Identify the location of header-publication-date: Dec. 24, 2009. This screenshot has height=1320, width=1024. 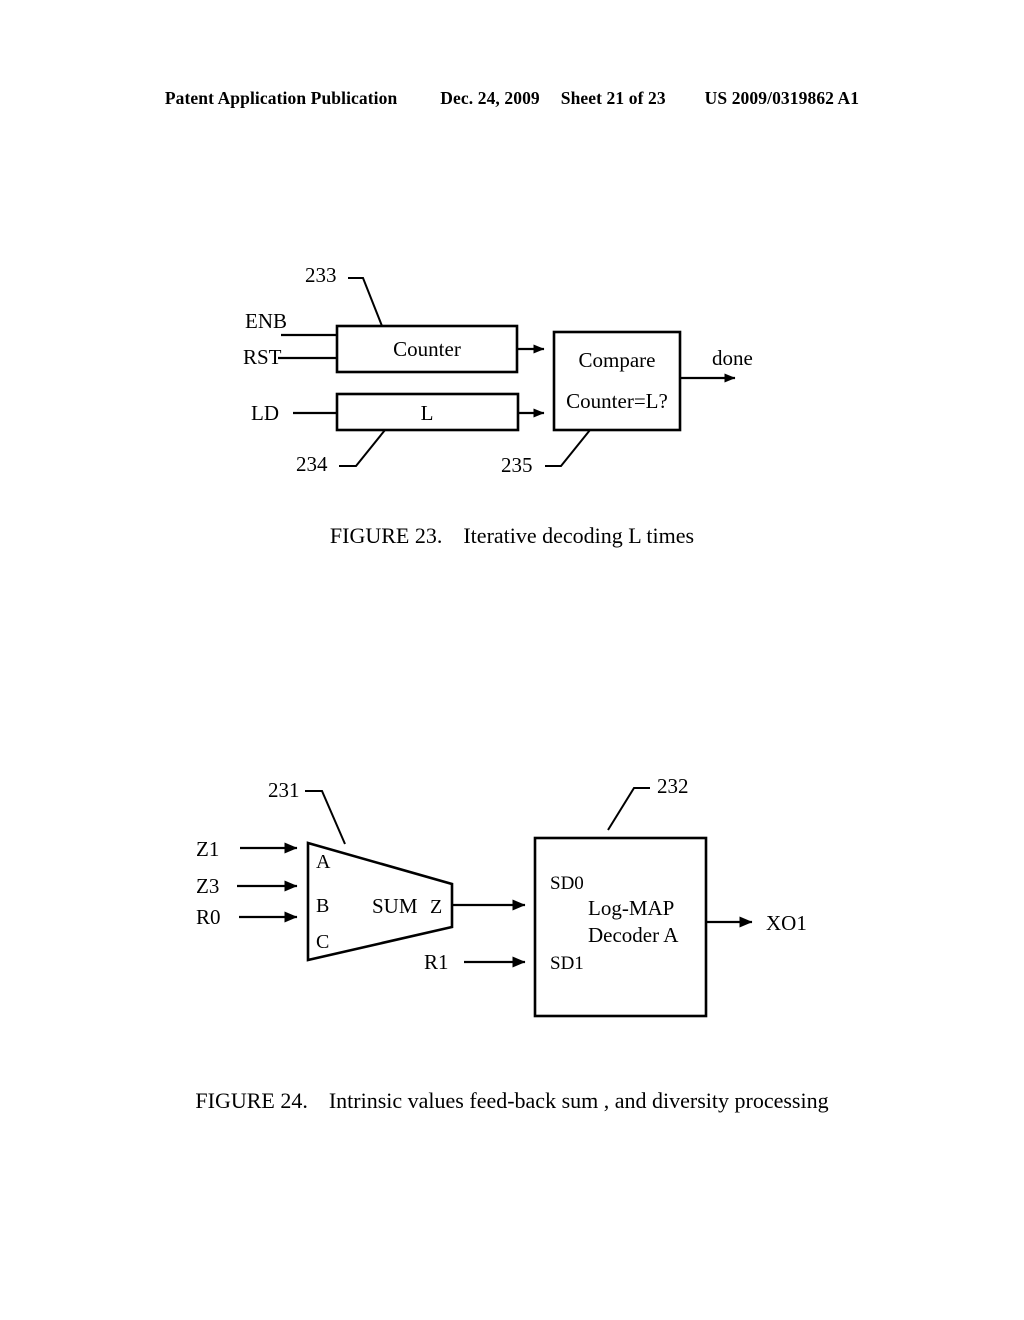
(490, 98).